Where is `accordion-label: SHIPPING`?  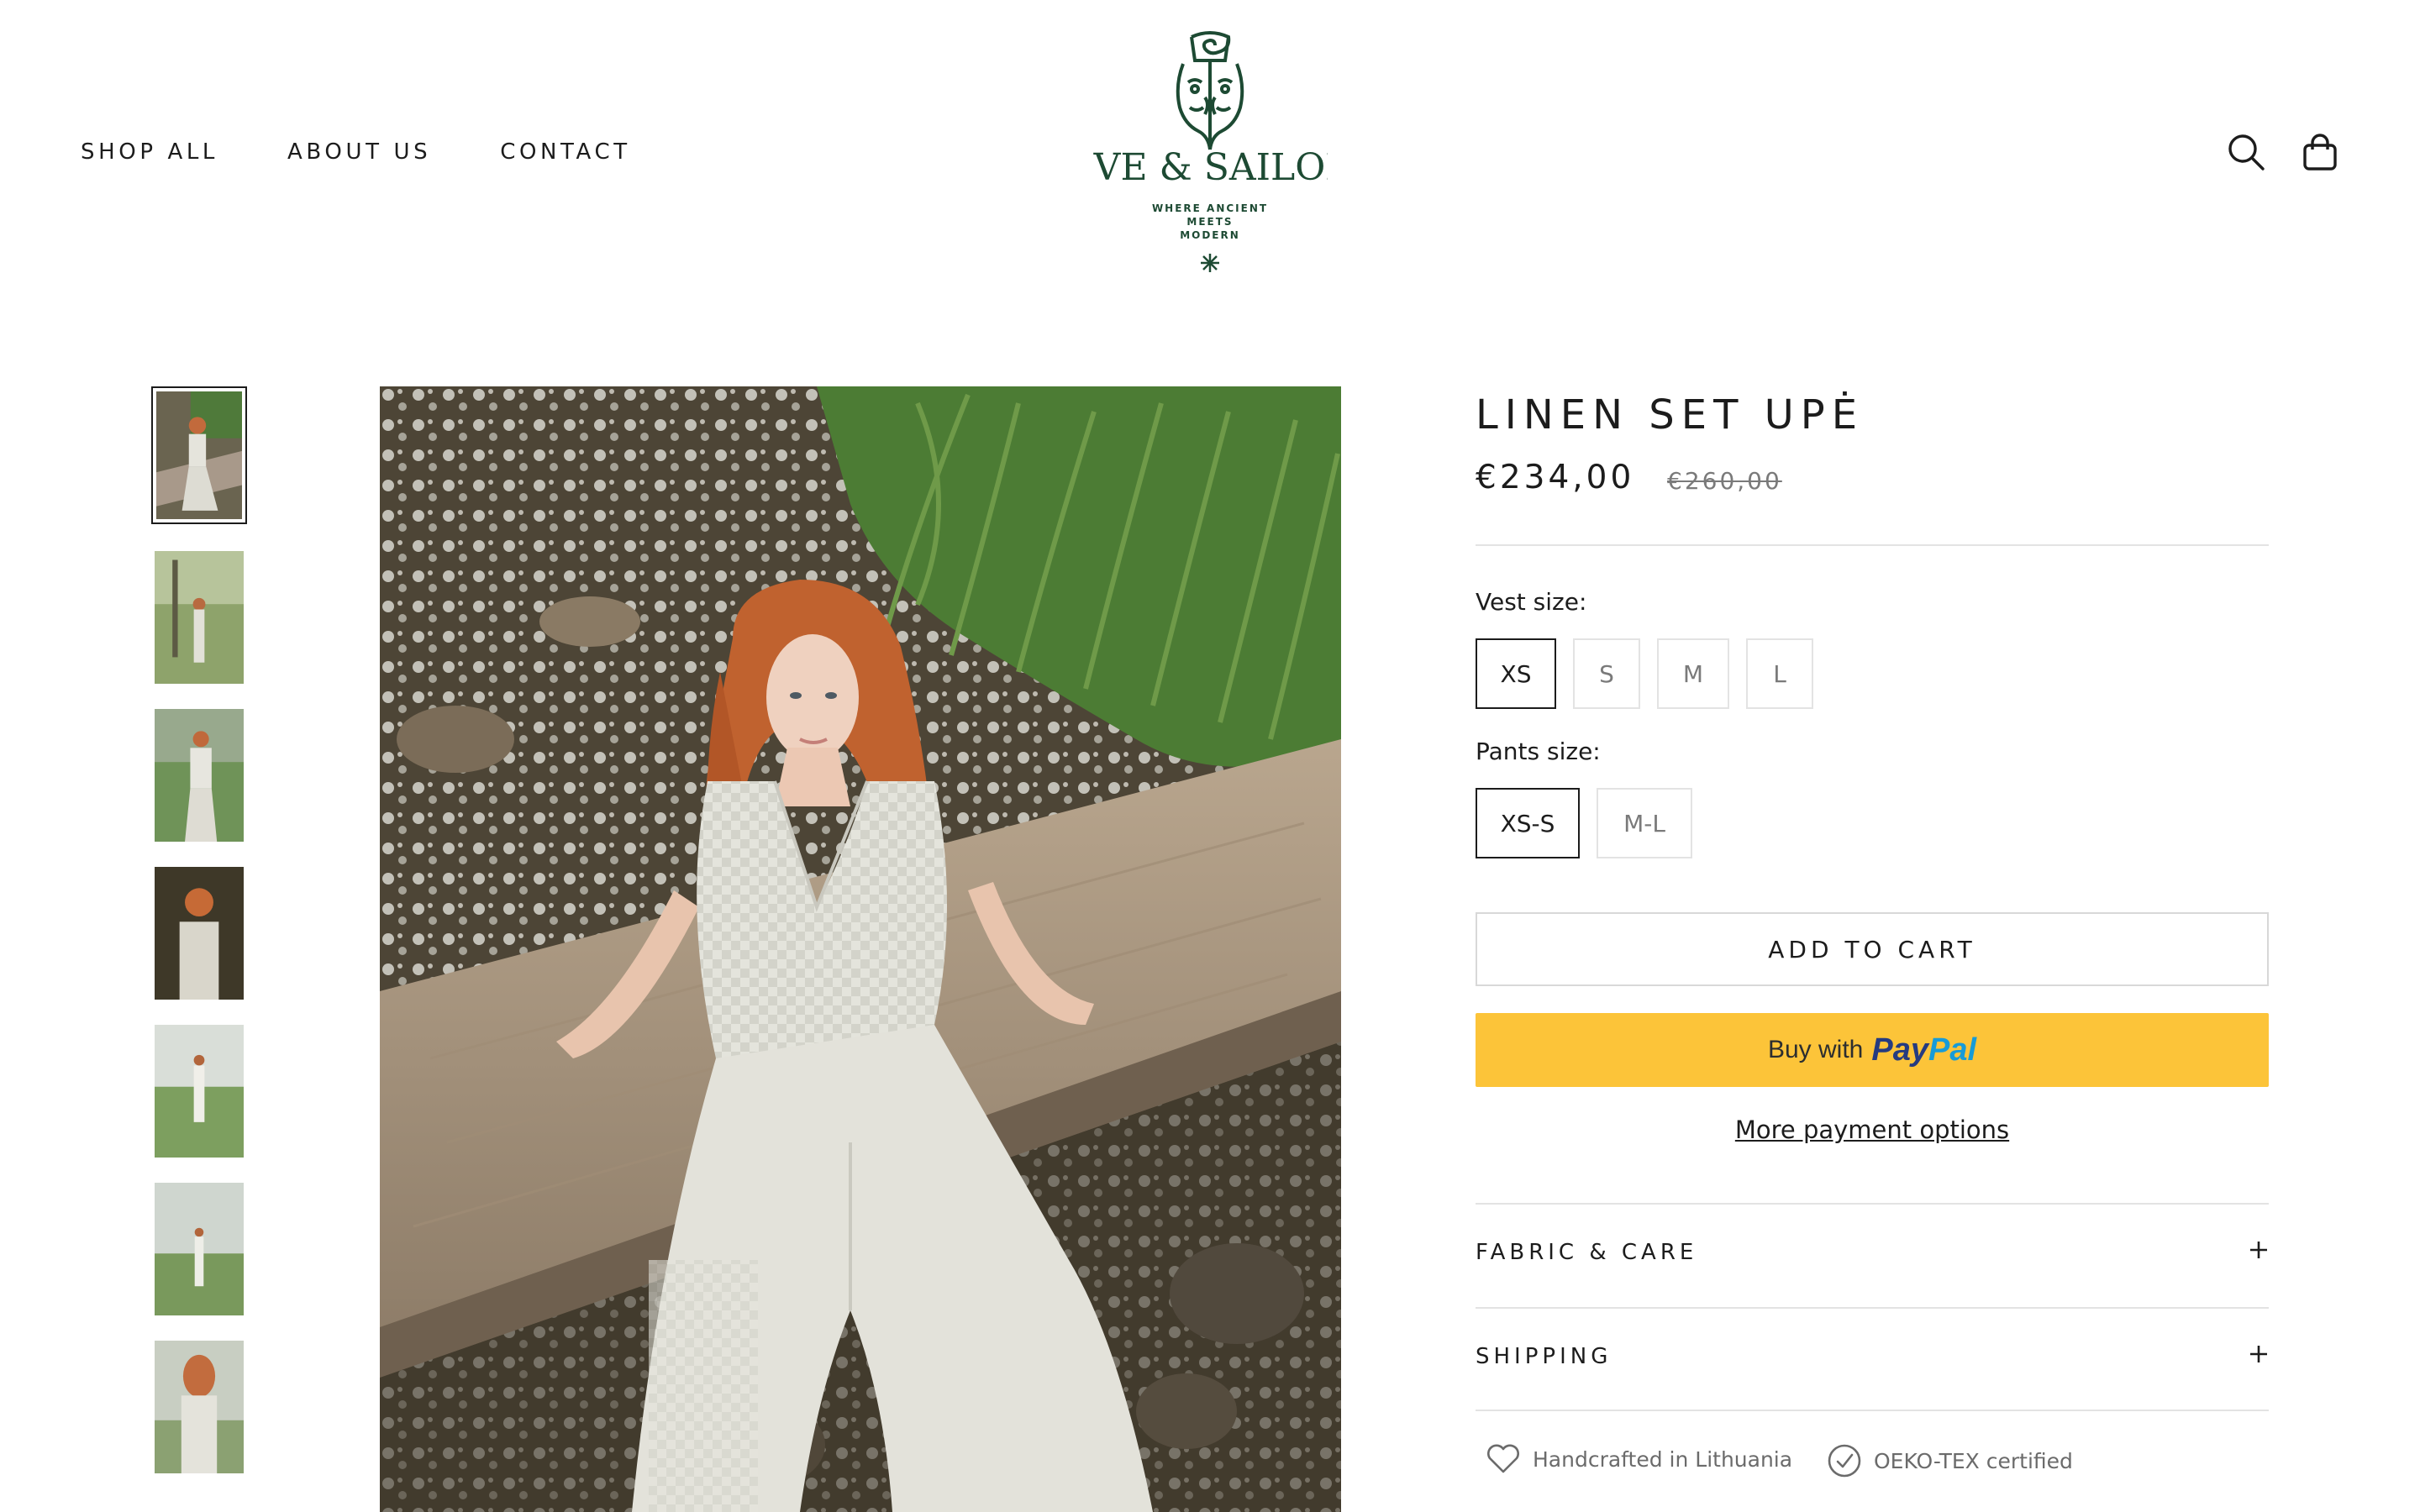
accordion-label: SHIPPING is located at coordinates (1544, 1356).